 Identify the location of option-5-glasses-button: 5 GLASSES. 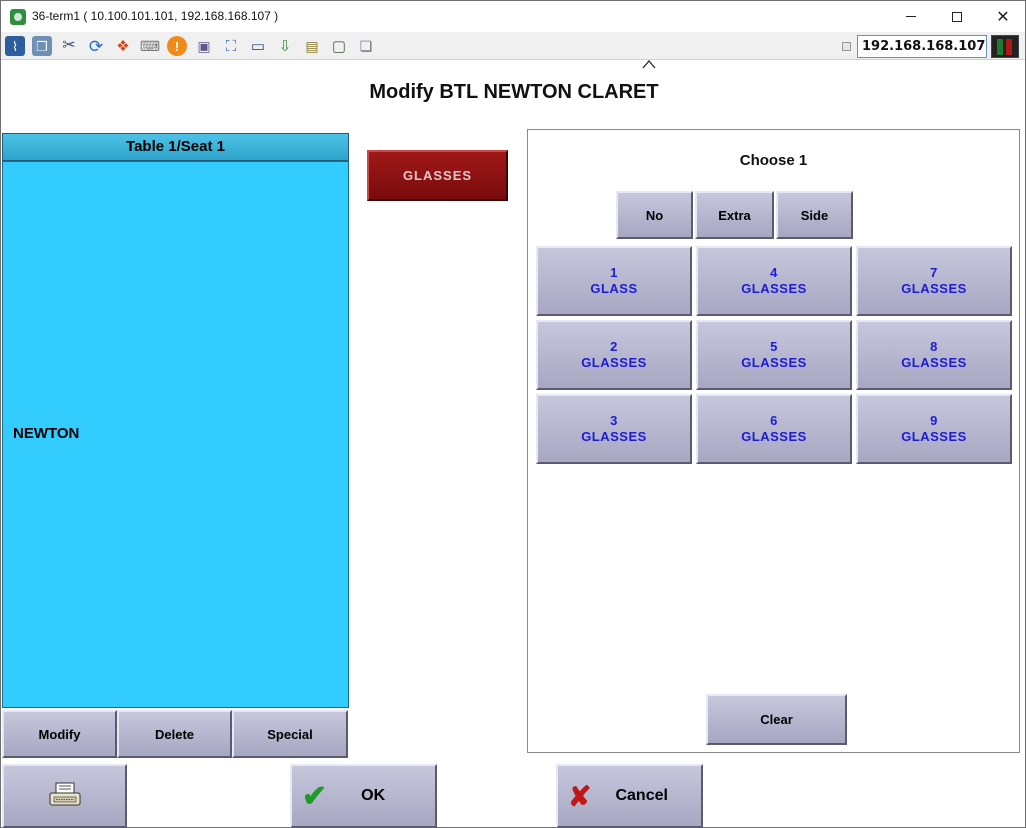
(774, 355).